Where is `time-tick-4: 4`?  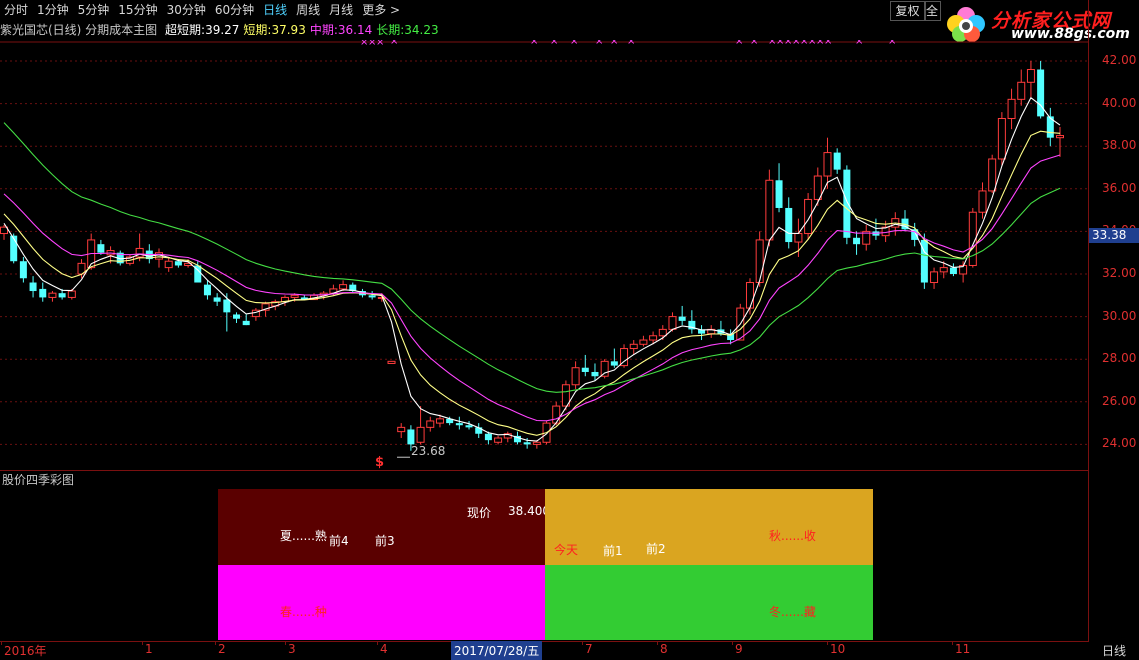
time-tick-4: 4 is located at coordinates (384, 649).